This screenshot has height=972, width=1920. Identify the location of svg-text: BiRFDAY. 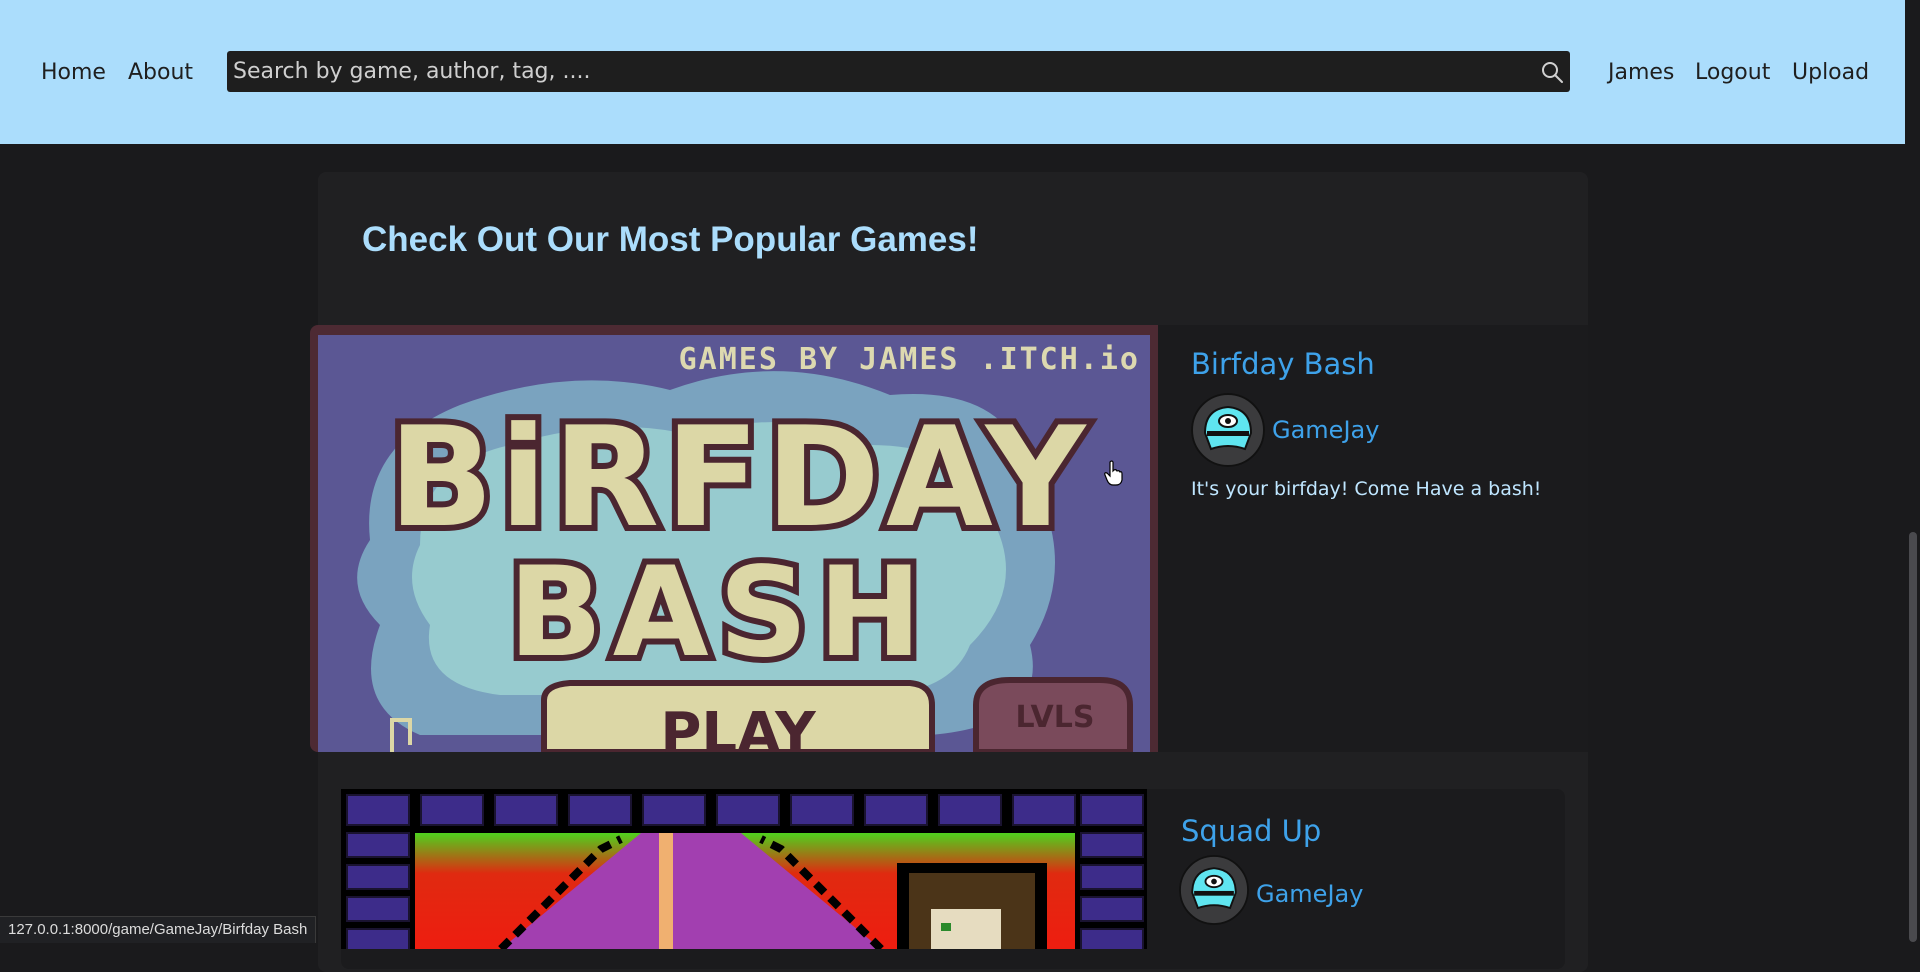
(739, 477).